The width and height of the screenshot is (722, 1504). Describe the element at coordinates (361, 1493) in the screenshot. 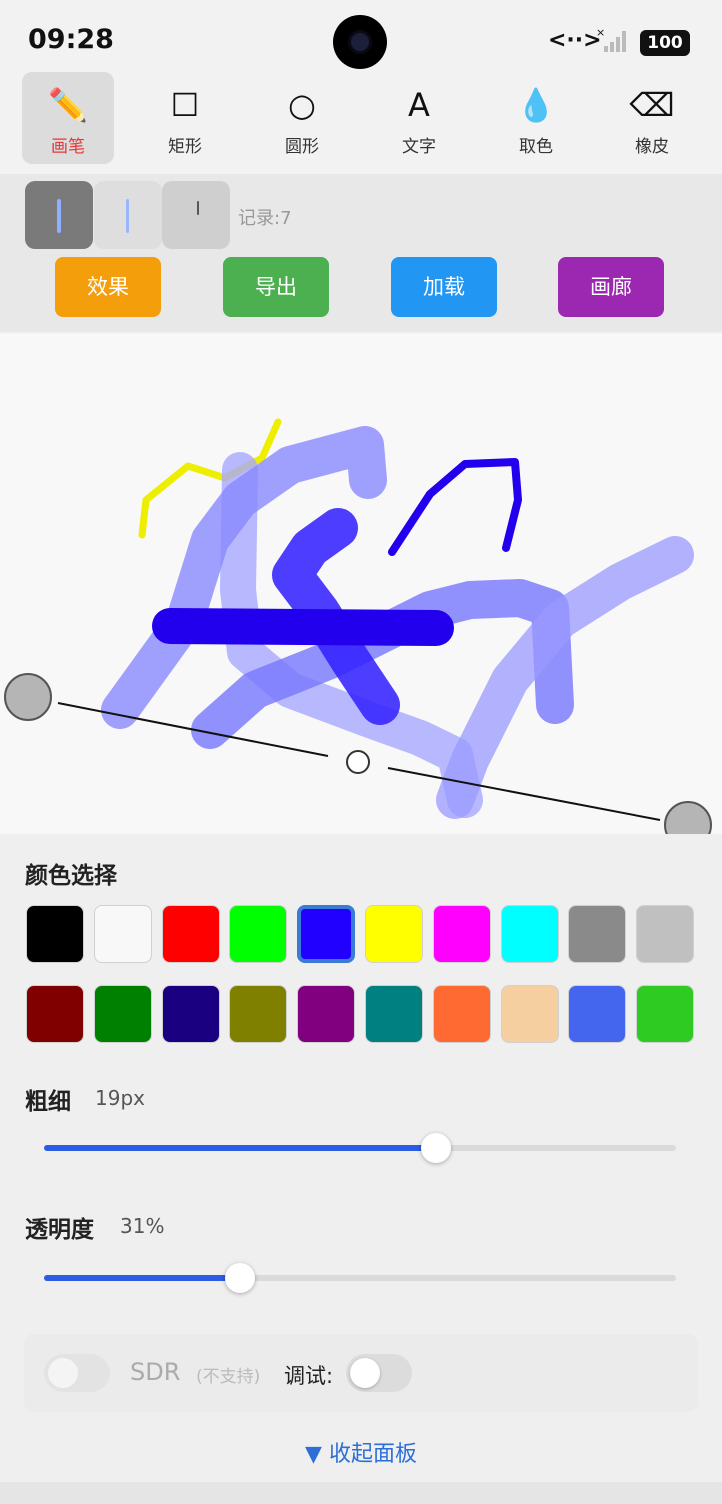

I see `home-indicator-bar` at that location.